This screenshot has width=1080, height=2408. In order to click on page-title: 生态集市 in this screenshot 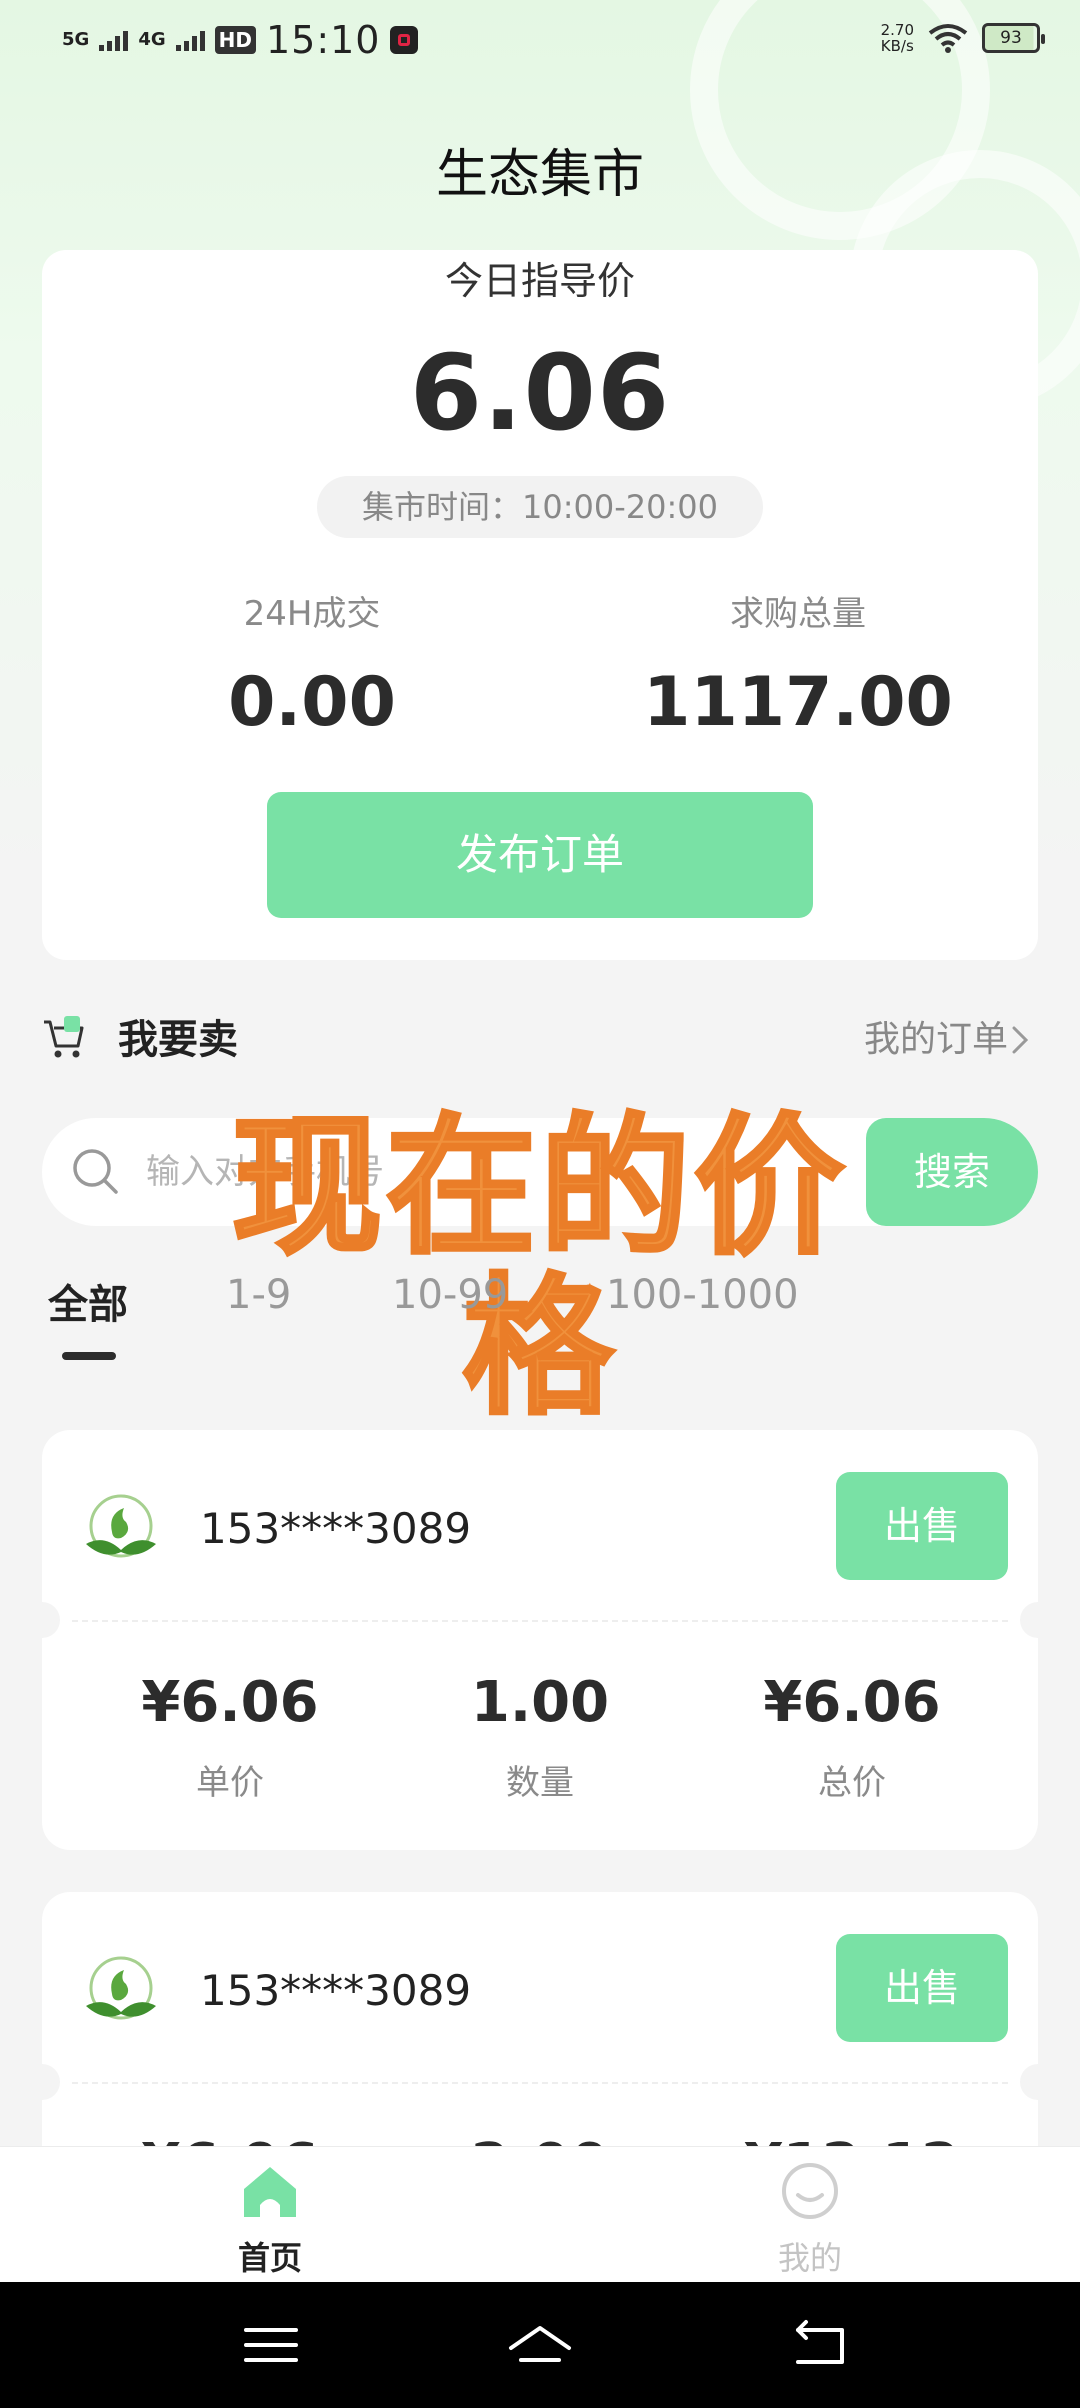, I will do `click(539, 175)`.